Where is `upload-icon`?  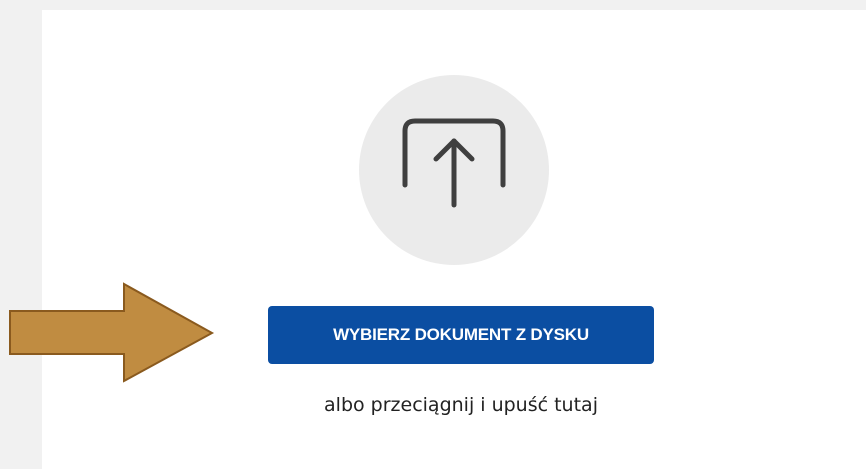
upload-icon is located at coordinates (454, 163).